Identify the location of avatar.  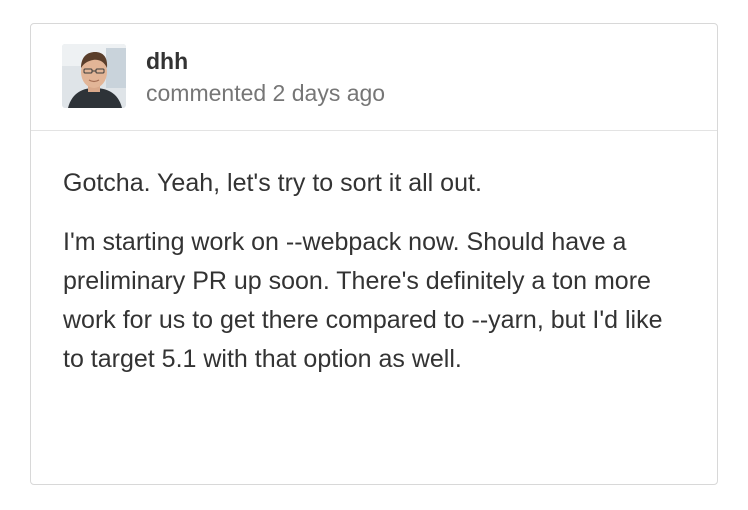
(94, 76).